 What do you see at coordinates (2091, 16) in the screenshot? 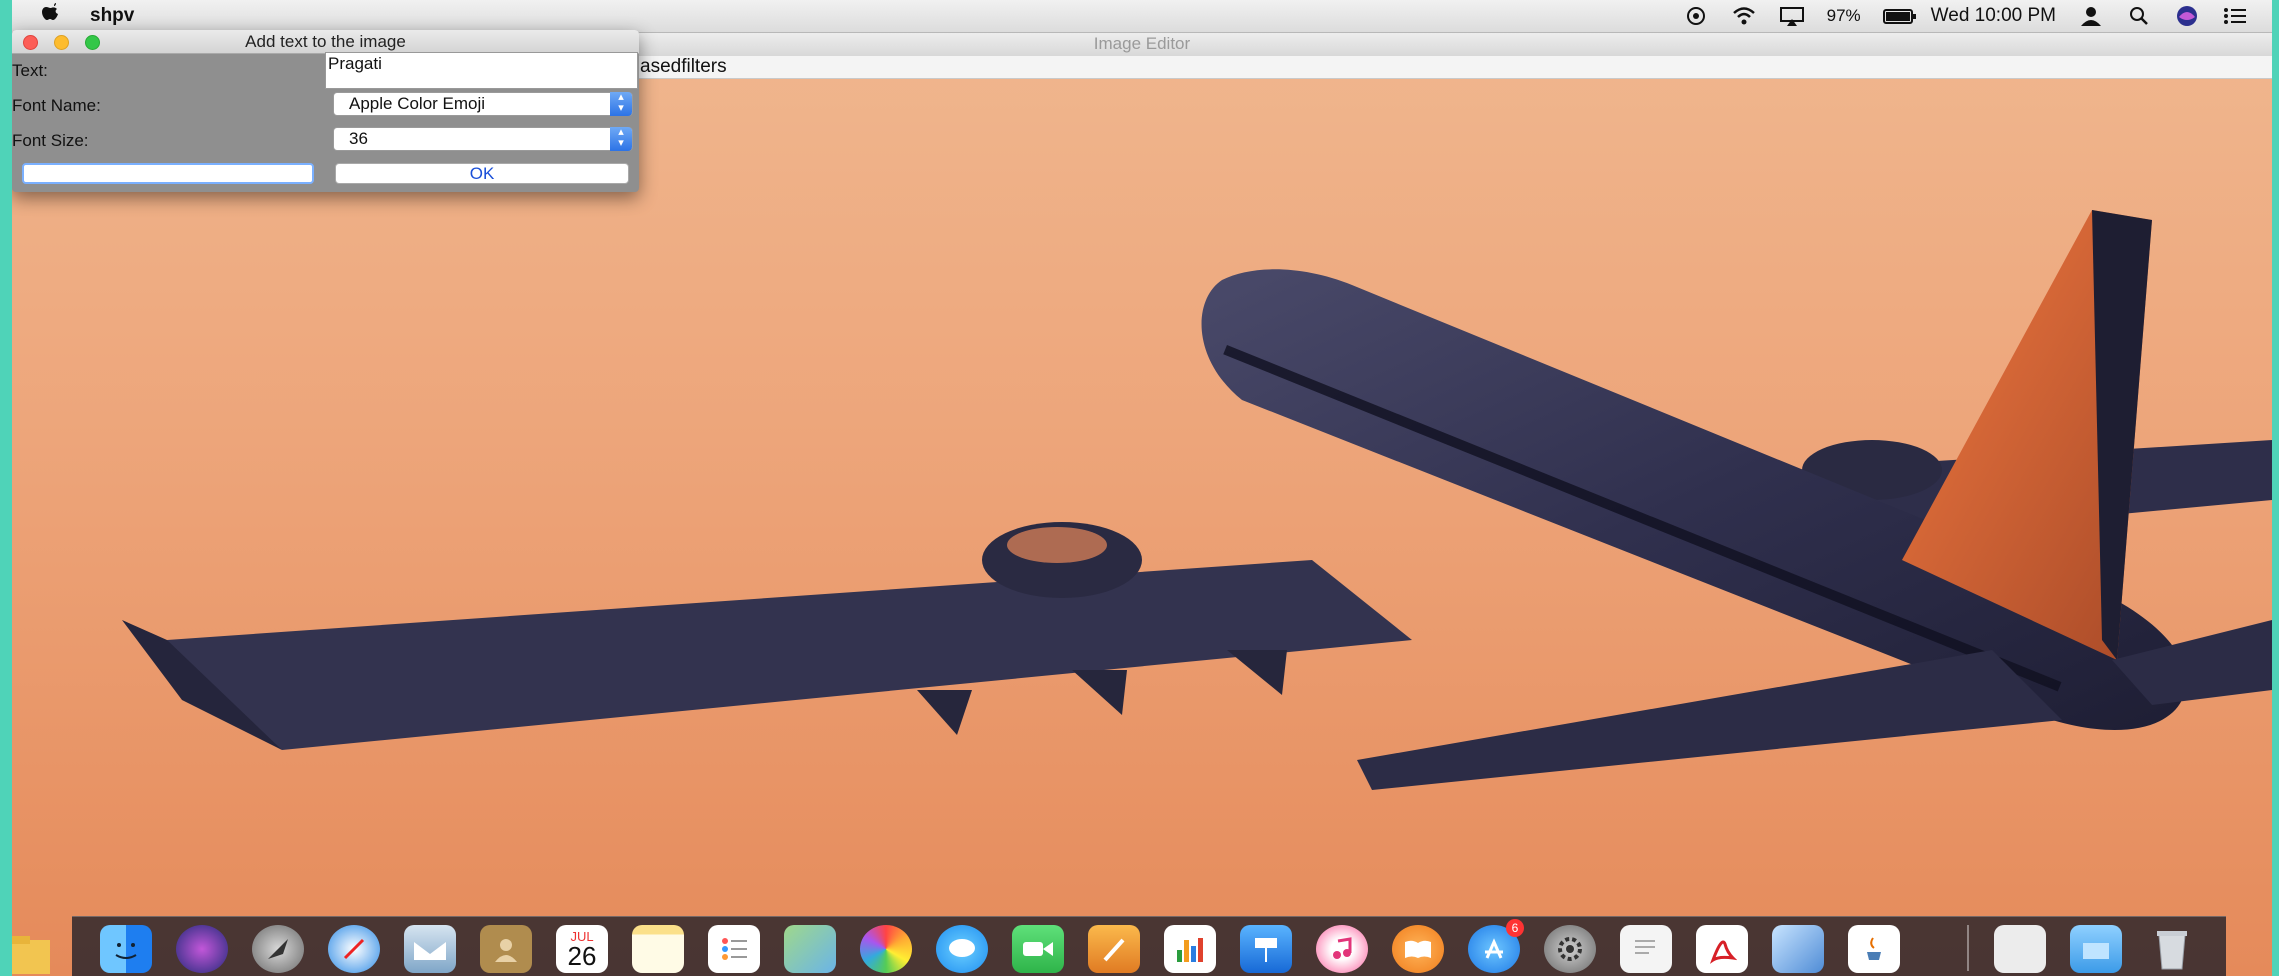
I see `user-icon` at bounding box center [2091, 16].